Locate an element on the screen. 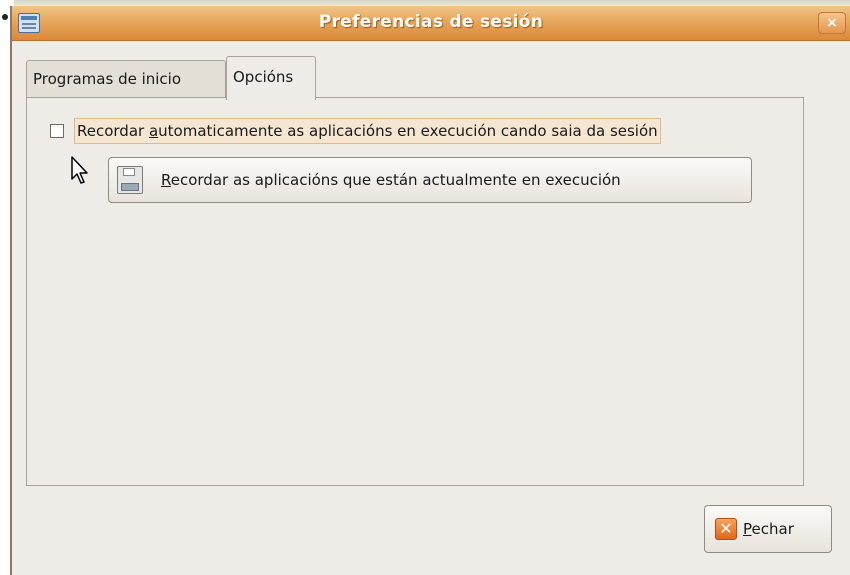  tab-programas-de-inicio: Programas de inicio is located at coordinates (126, 79).